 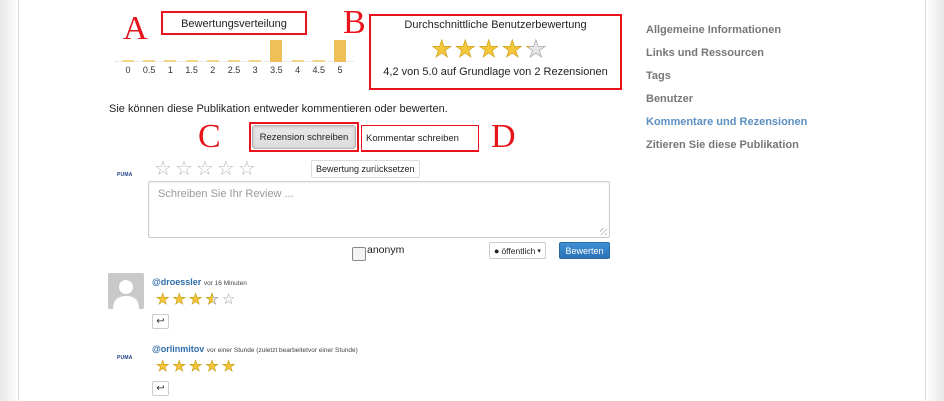 I want to click on average-star-1: ★, so click(x=442, y=49).